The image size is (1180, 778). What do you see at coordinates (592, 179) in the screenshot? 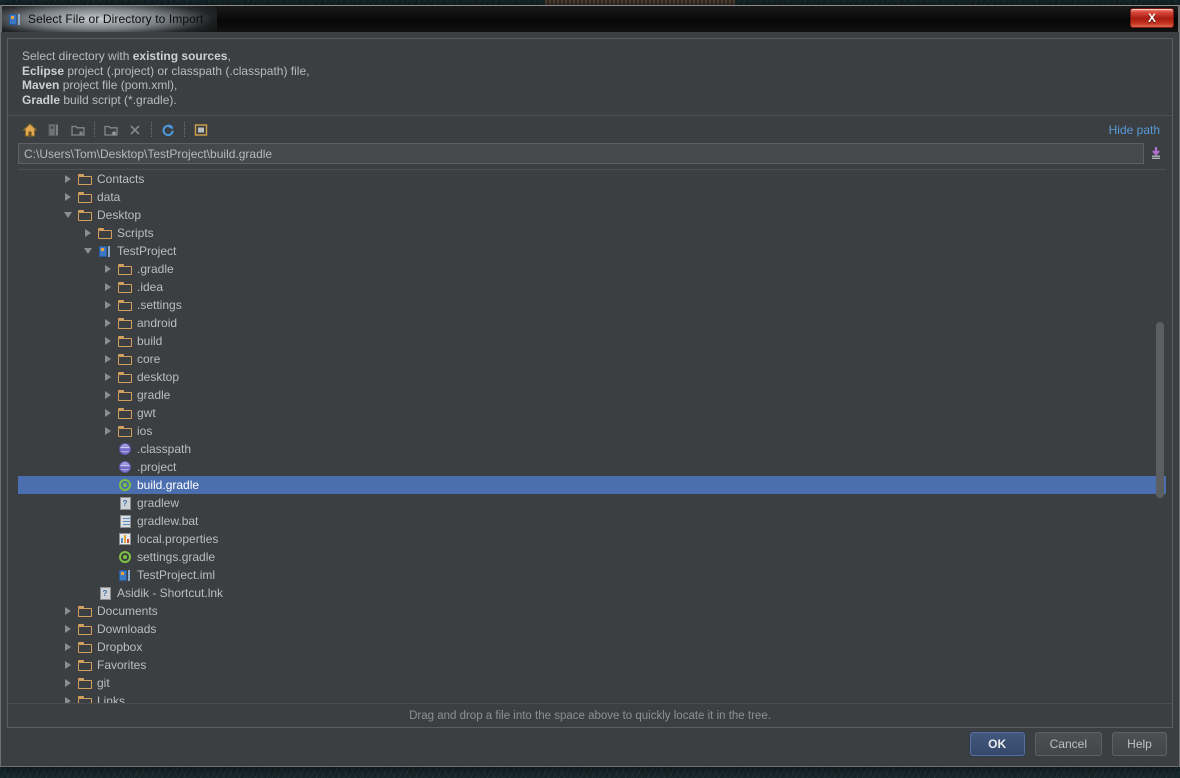
I see `tree-row: Contacts` at bounding box center [592, 179].